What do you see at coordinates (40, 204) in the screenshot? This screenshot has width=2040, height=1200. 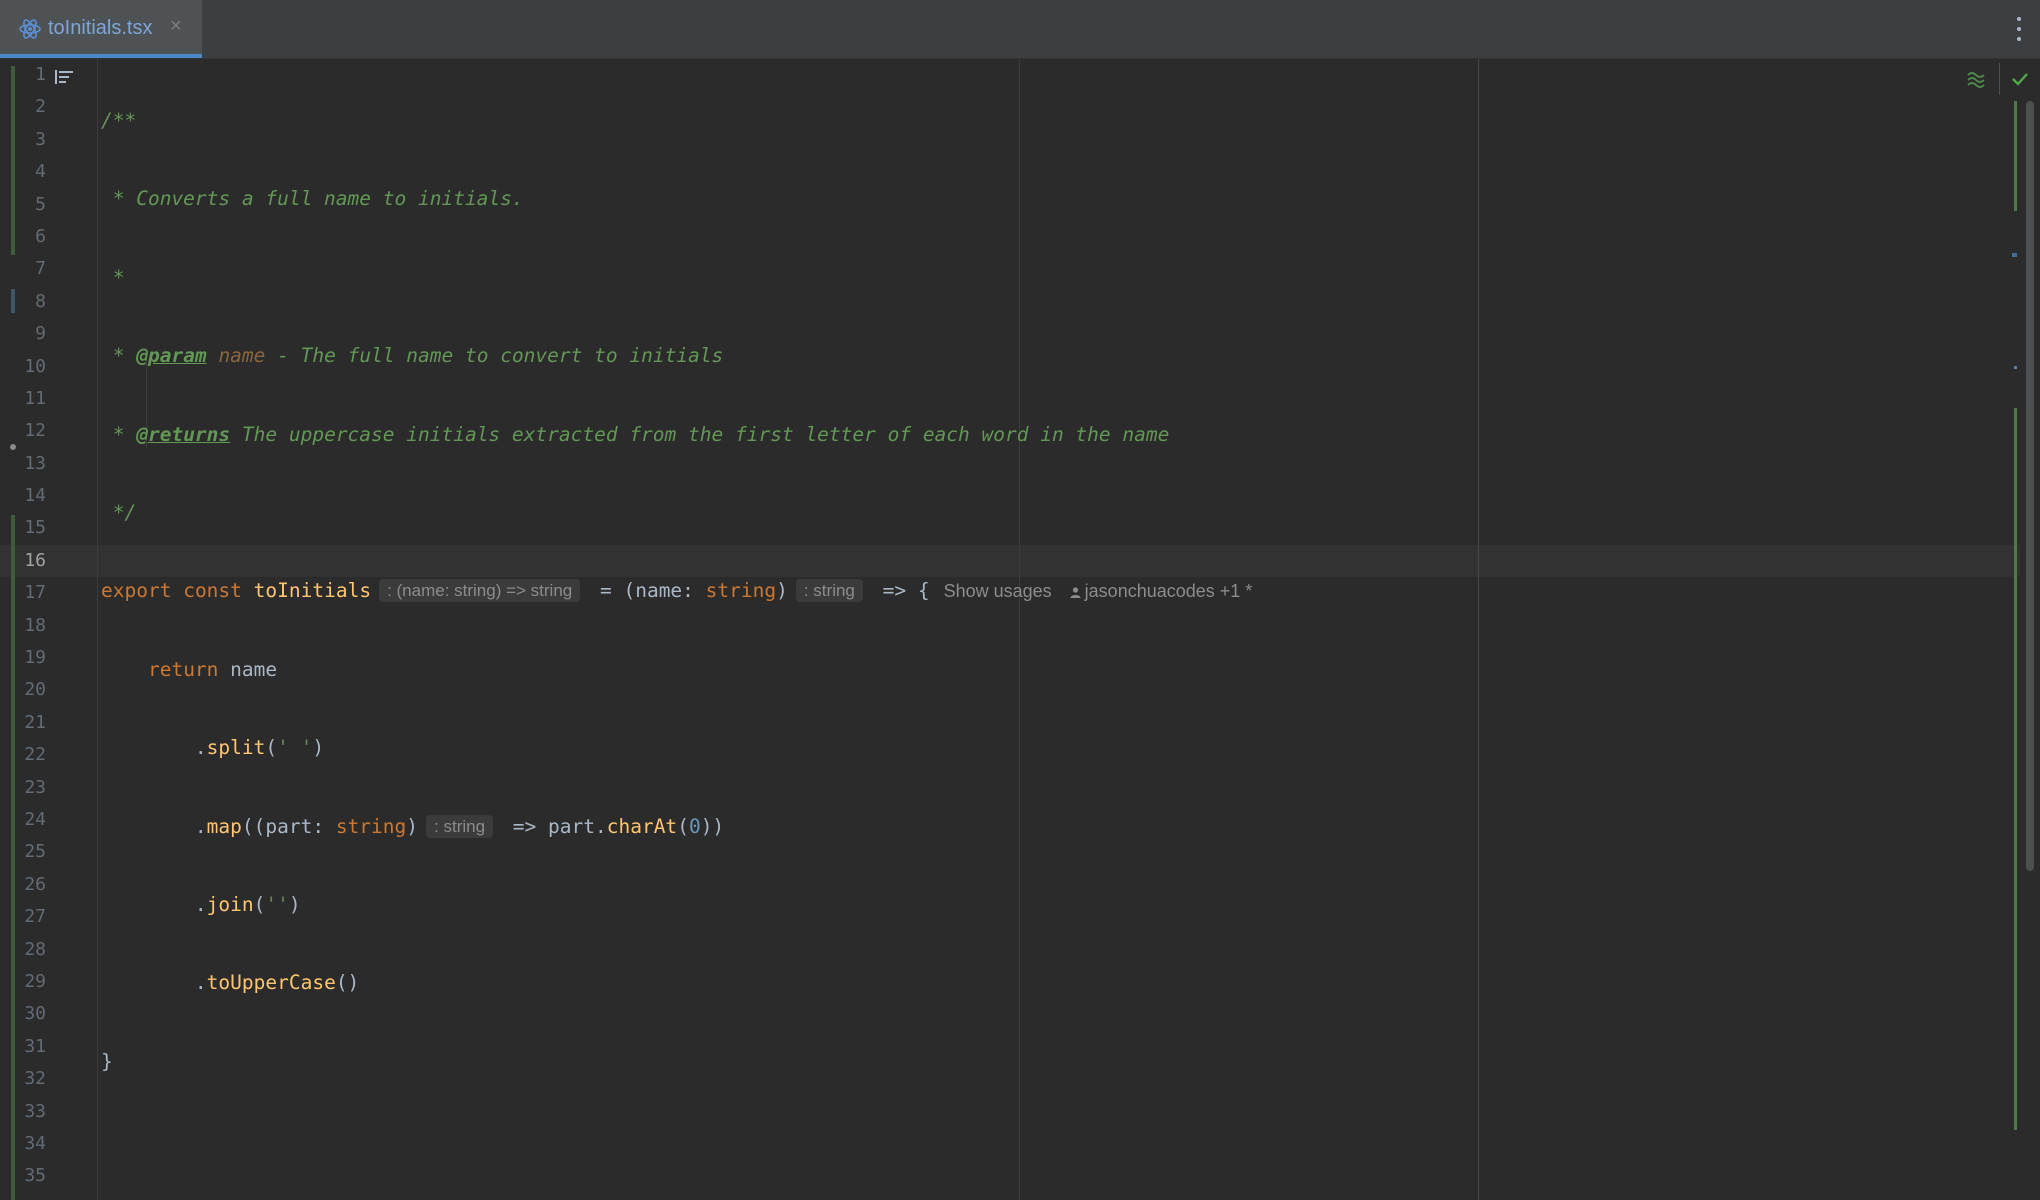 I see `line-number: 5` at bounding box center [40, 204].